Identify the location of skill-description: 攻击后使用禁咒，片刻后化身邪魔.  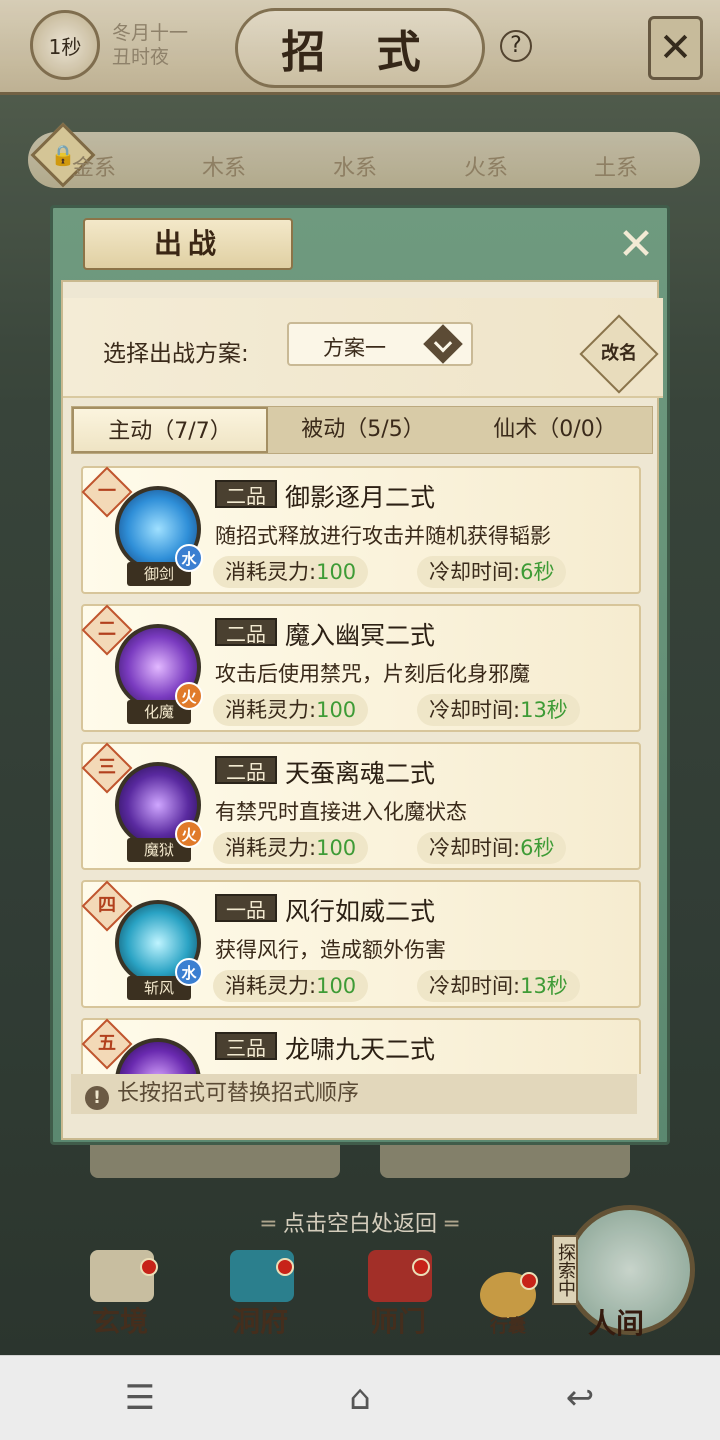
(372, 674).